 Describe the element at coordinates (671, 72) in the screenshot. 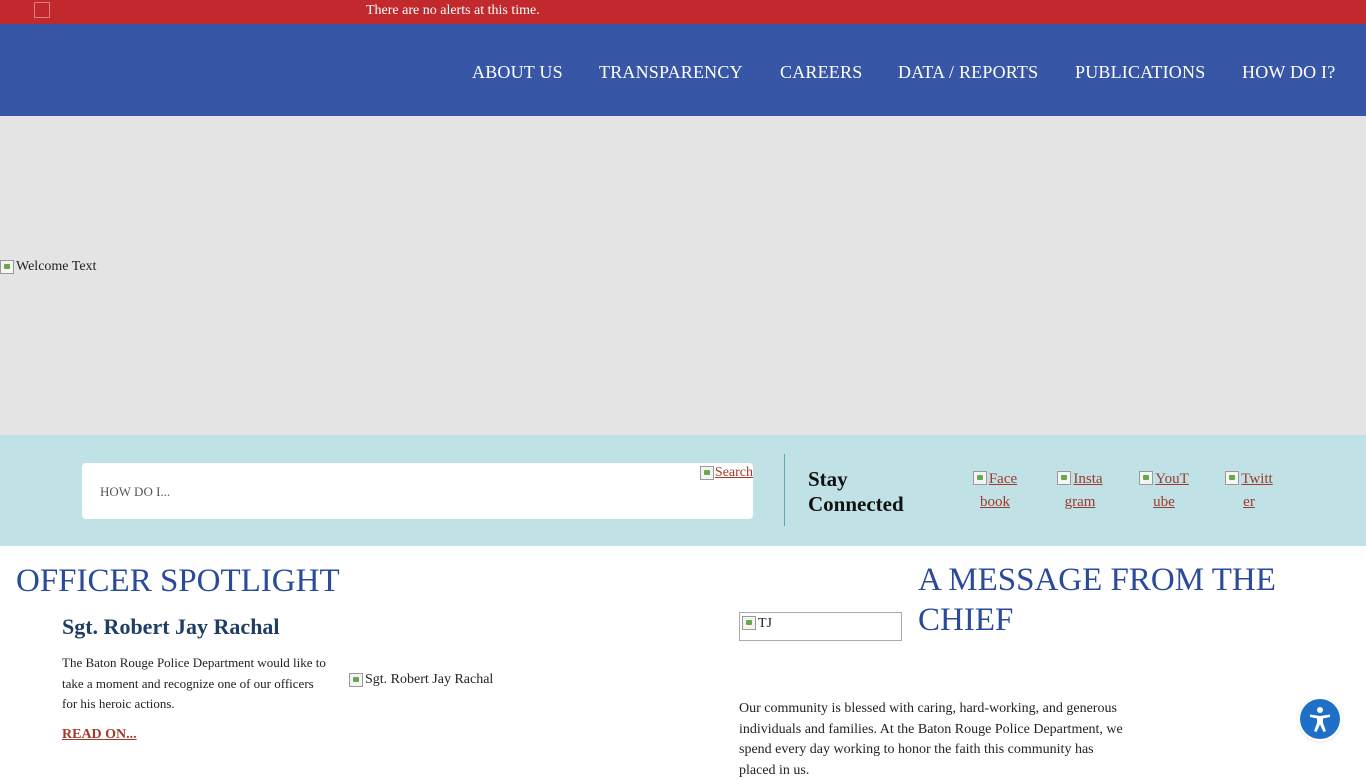

I see `nav-item-transparency: TRANSPARENCY` at that location.